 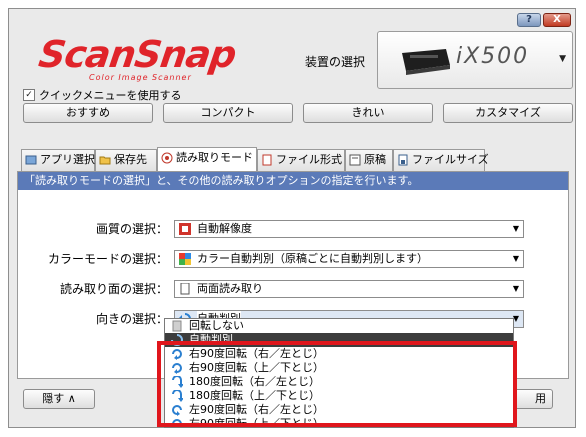 I want to click on quick-menu-checkbox: ✓, so click(x=29, y=95).